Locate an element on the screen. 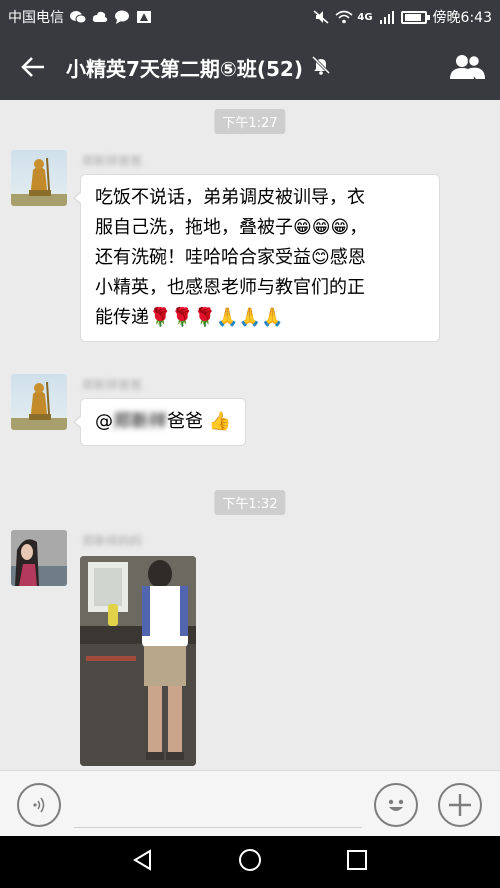 This screenshot has height=888, width=500. plus-icon is located at coordinates (460, 805).